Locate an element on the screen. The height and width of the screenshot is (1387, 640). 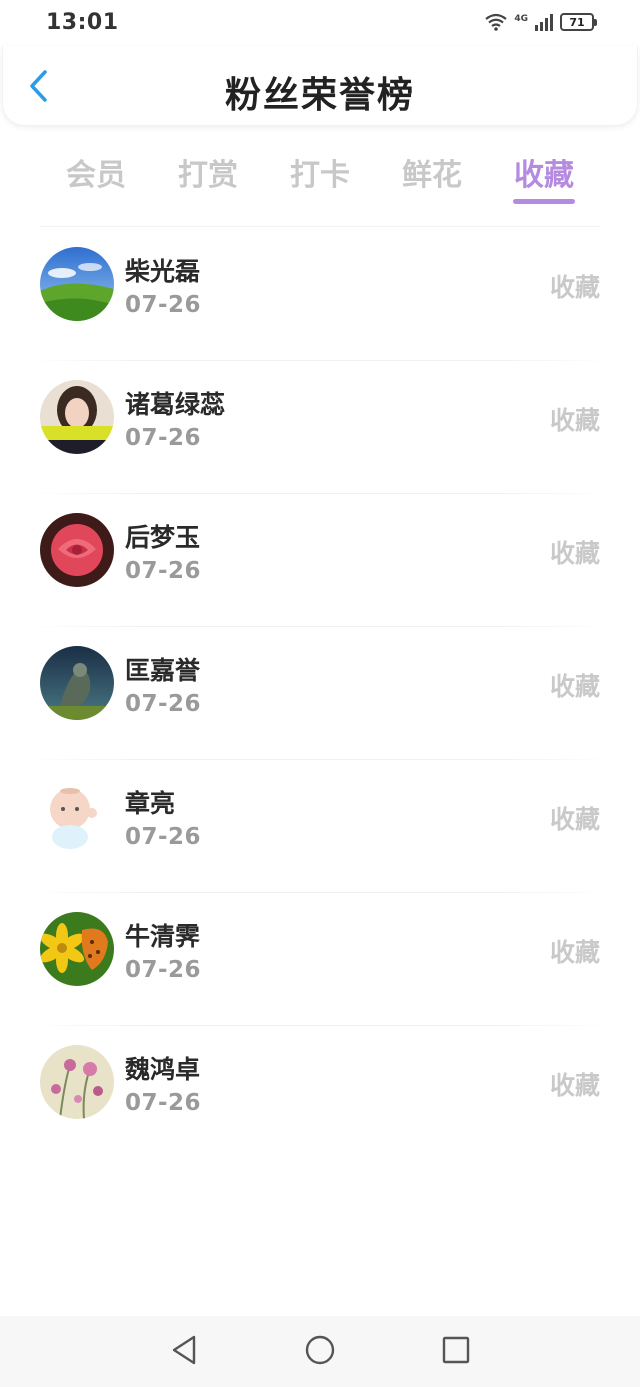
tab-label: 会员 is located at coordinates (96, 175).